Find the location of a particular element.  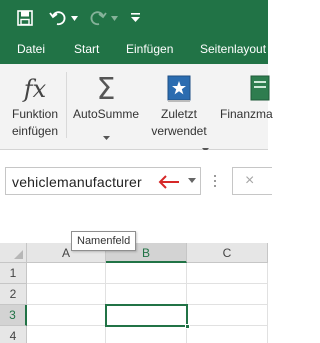

name-box-tooltip: Namenfeld is located at coordinates (104, 241).